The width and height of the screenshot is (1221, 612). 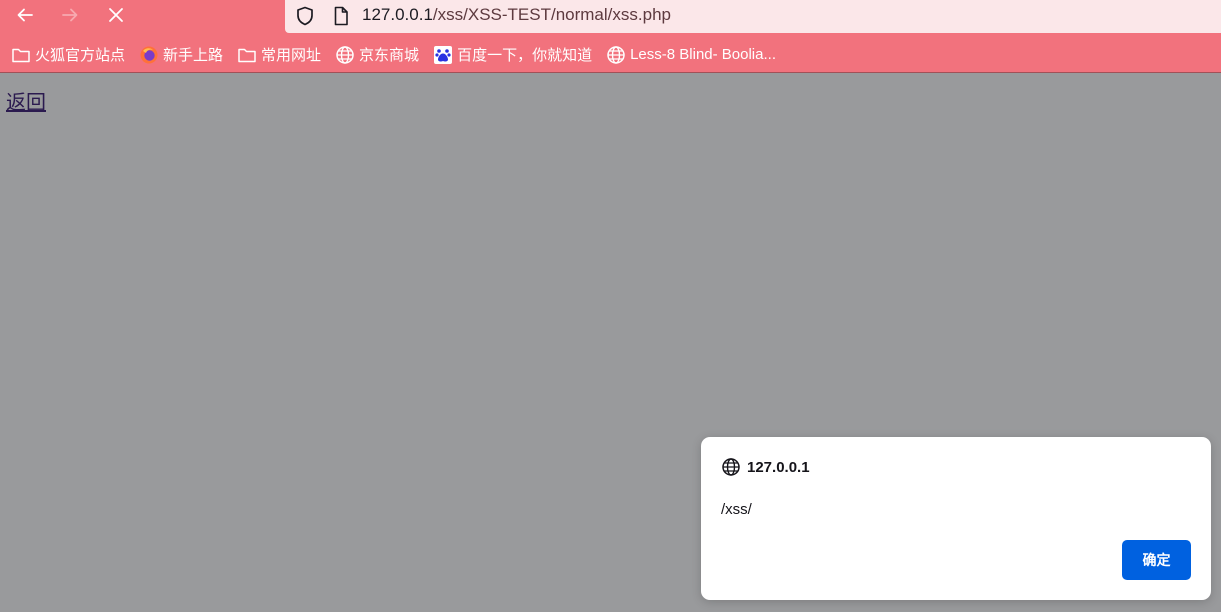 I want to click on arrow-left-icon, so click(x=25, y=15).